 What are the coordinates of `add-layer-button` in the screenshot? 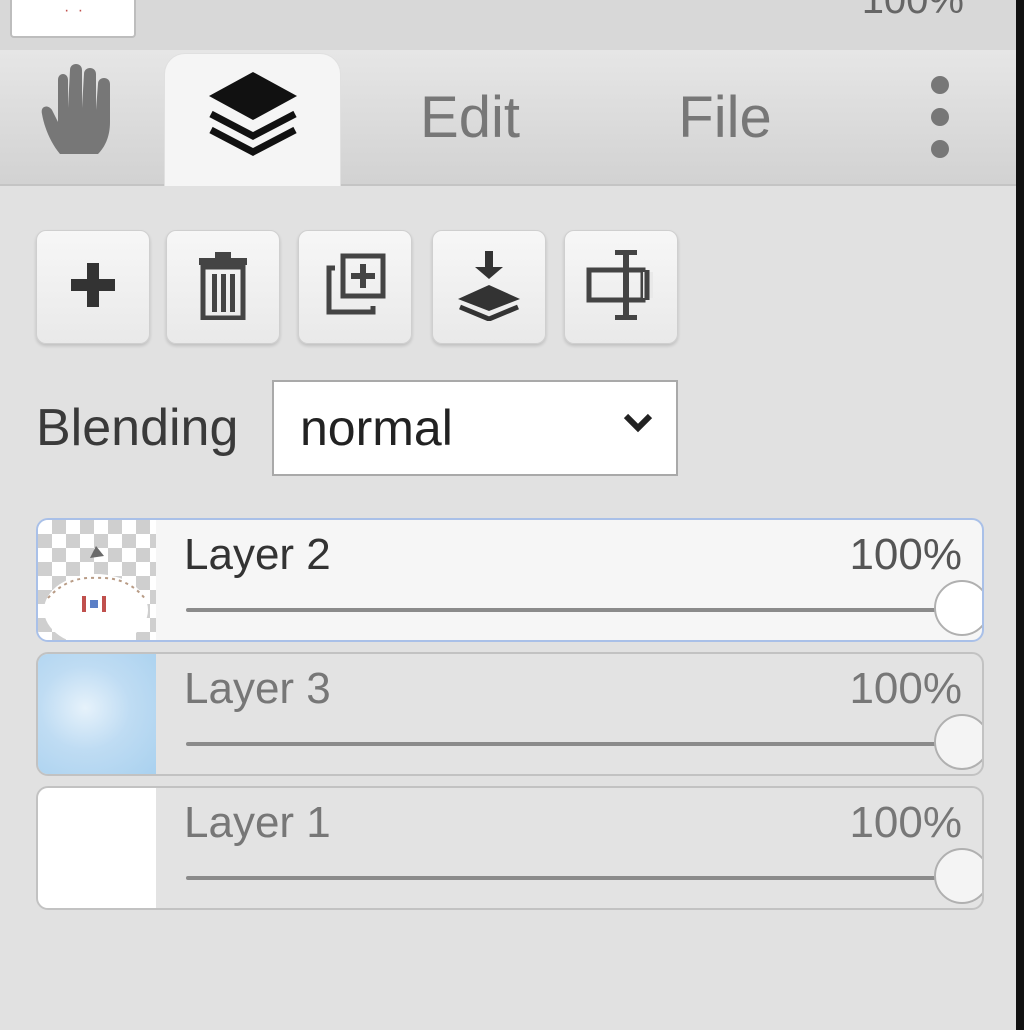 It's located at (93, 287).